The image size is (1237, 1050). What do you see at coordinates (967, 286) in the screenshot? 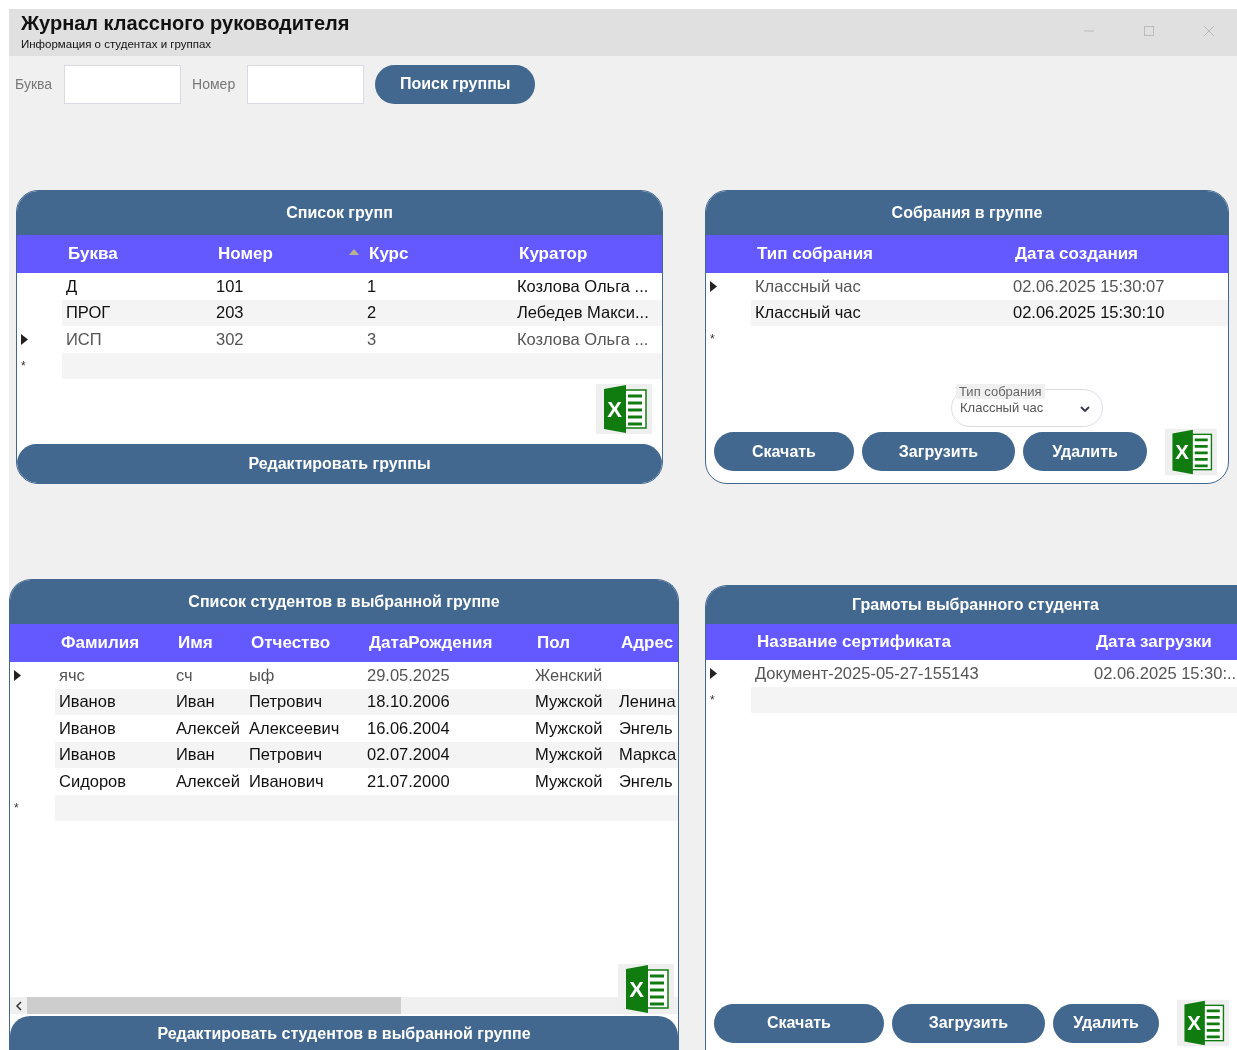
I see `table-row: Классный час 02.06.2025 15:30:07` at bounding box center [967, 286].